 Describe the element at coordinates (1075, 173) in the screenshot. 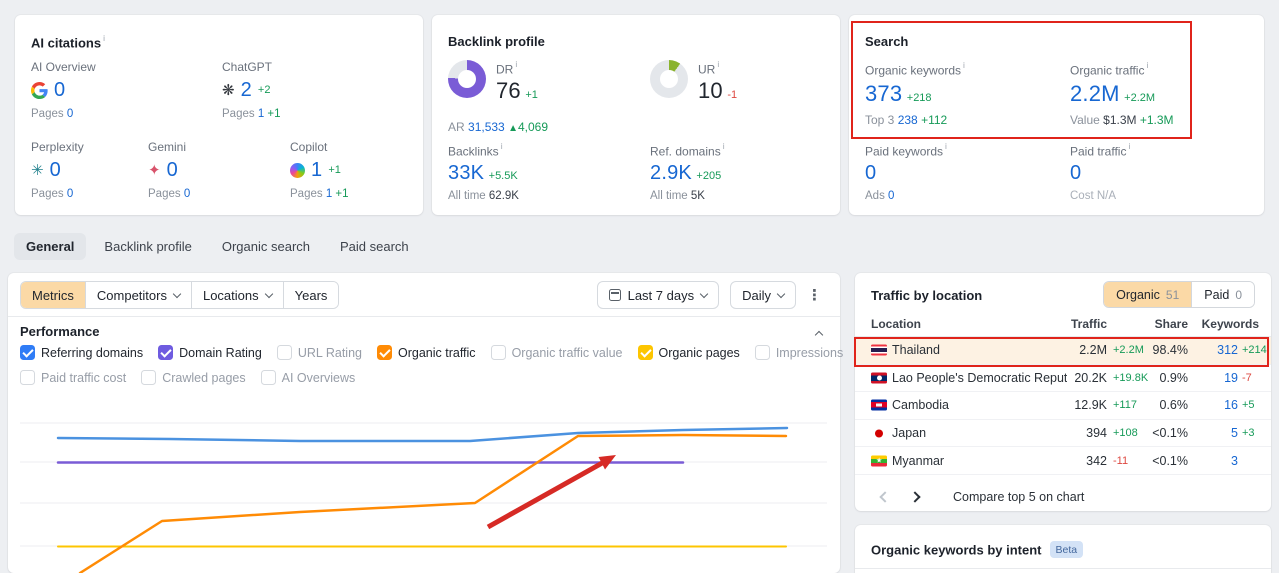

I see `paid-traffic-value: 0` at that location.